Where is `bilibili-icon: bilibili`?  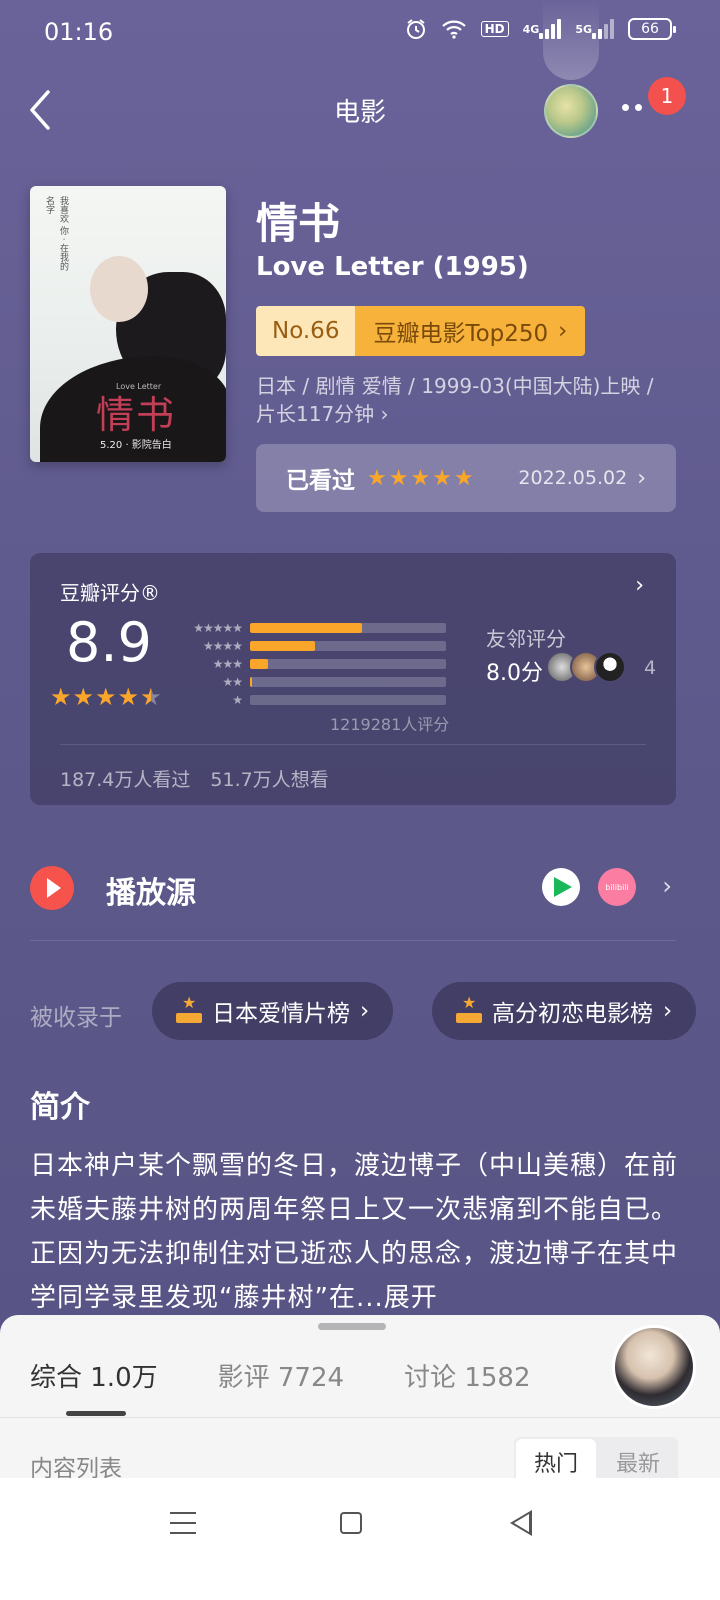 bilibili-icon: bilibili is located at coordinates (617, 887).